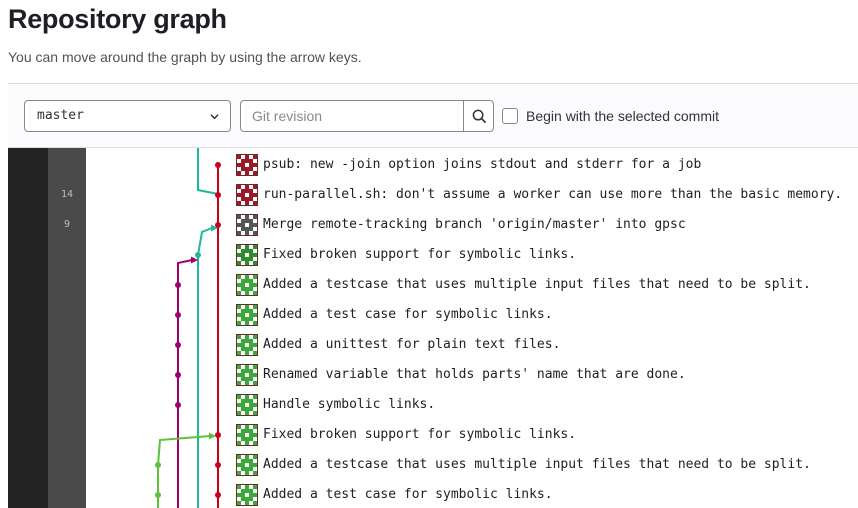 The width and height of the screenshot is (858, 508). Describe the element at coordinates (510, 116) in the screenshot. I see `begin-with-commit-checkbox` at that location.